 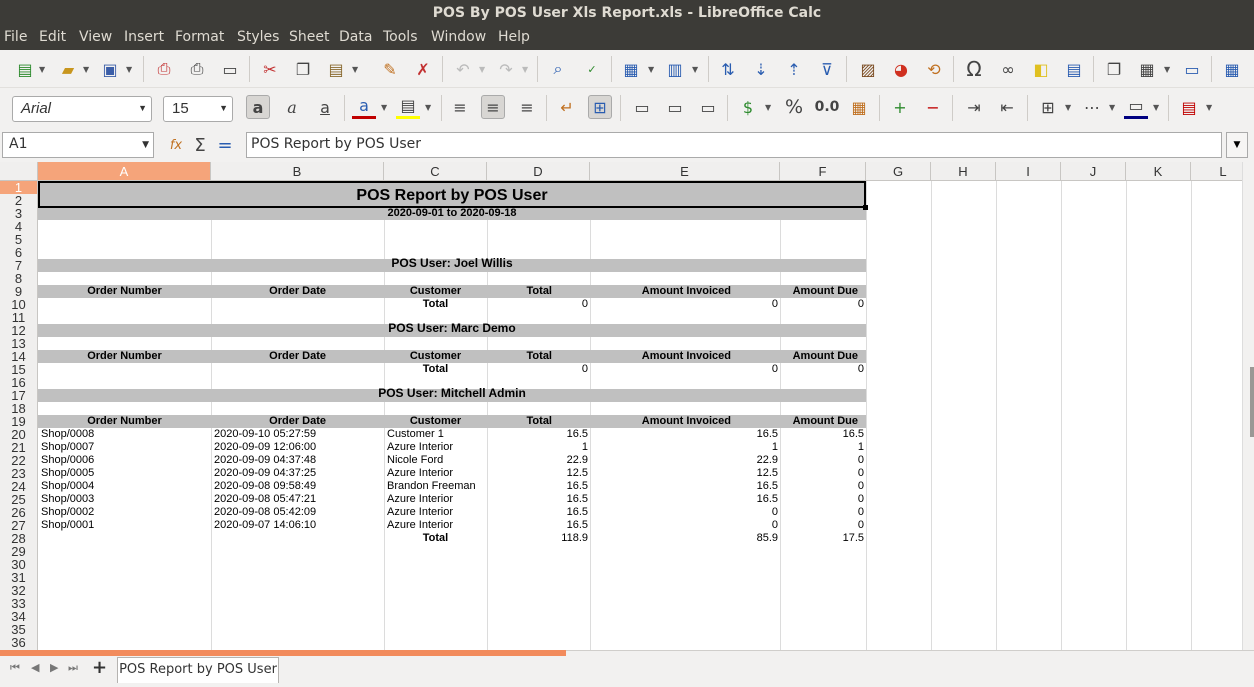 What do you see at coordinates (52, 37) in the screenshot?
I see `menu-edit: Edit` at bounding box center [52, 37].